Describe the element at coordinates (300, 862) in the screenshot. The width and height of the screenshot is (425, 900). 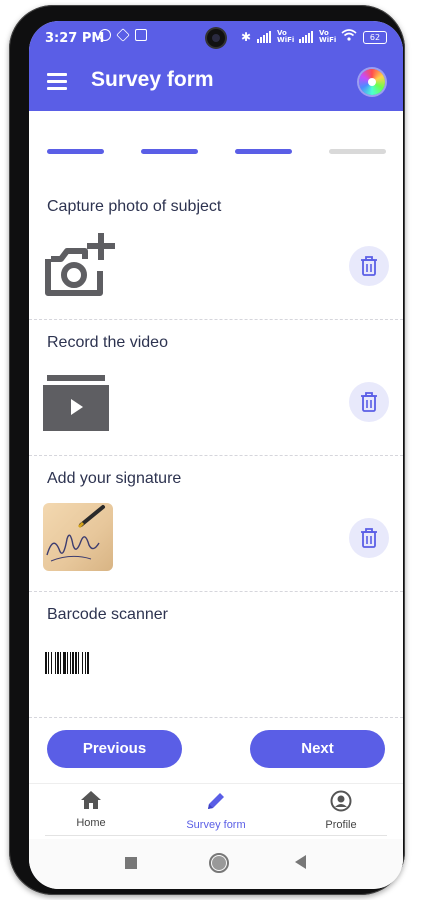
I see `back-button` at that location.